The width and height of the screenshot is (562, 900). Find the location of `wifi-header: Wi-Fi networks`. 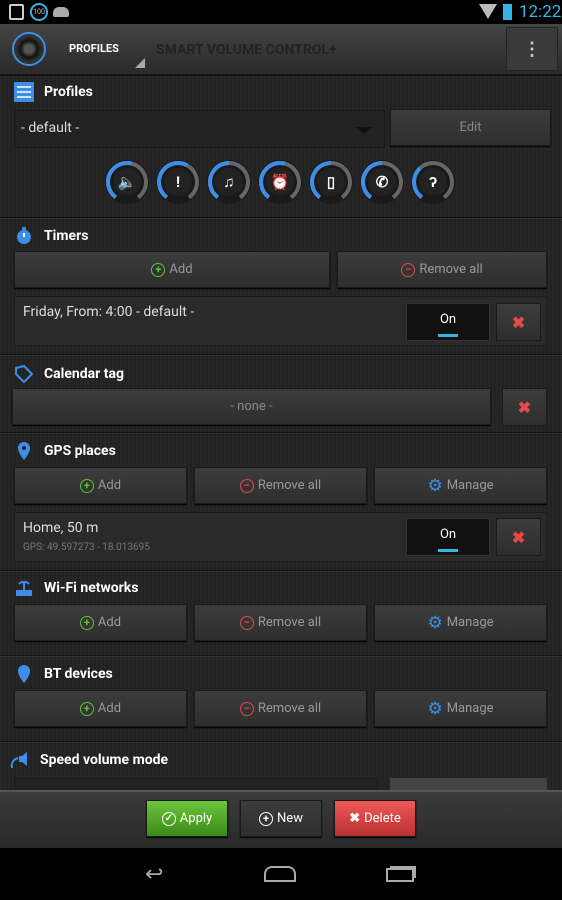

wifi-header: Wi-Fi networks is located at coordinates (76, 588).